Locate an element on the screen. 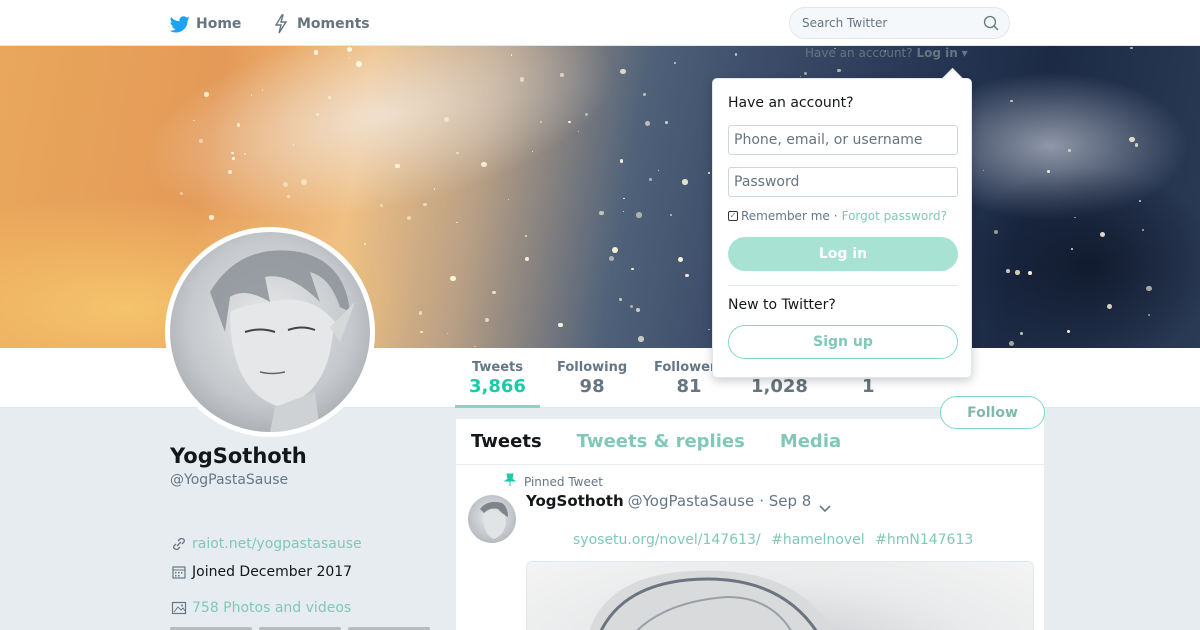 The image size is (1200, 630). nav-moments: Moments is located at coordinates (320, 24).